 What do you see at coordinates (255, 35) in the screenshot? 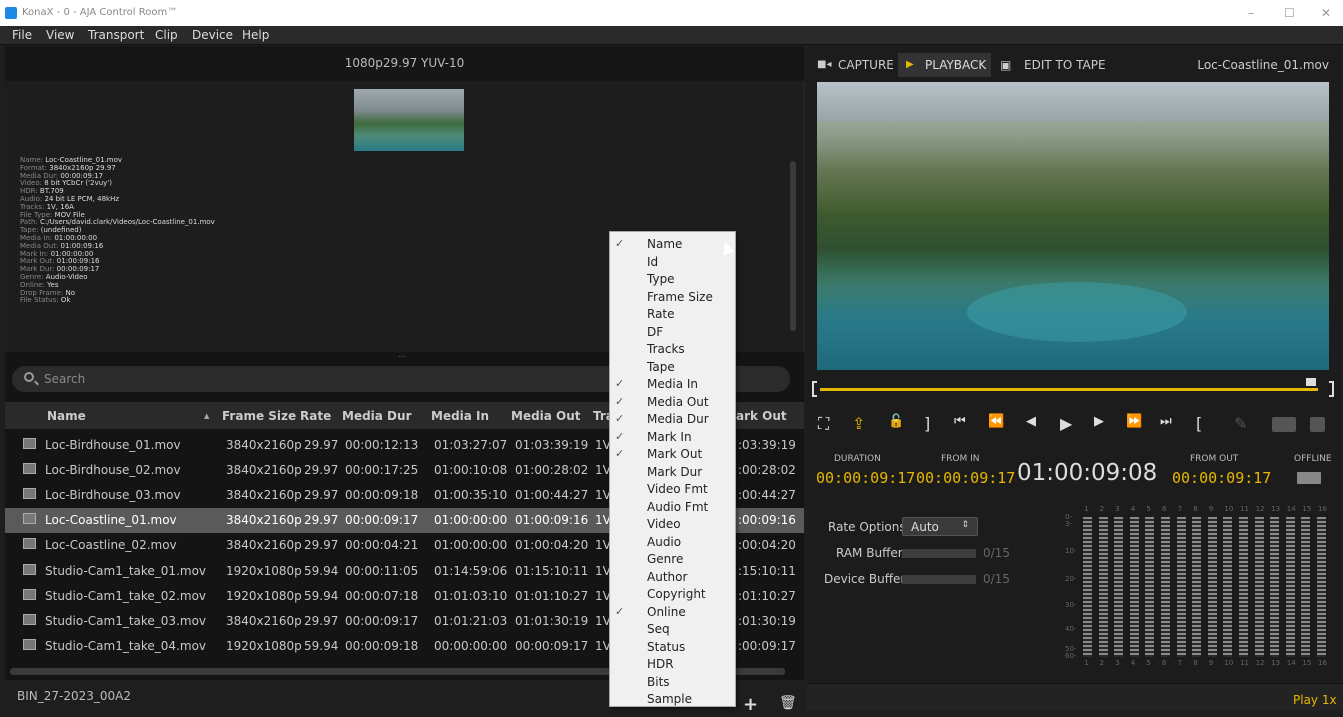
I see `menu-help: Help` at bounding box center [255, 35].